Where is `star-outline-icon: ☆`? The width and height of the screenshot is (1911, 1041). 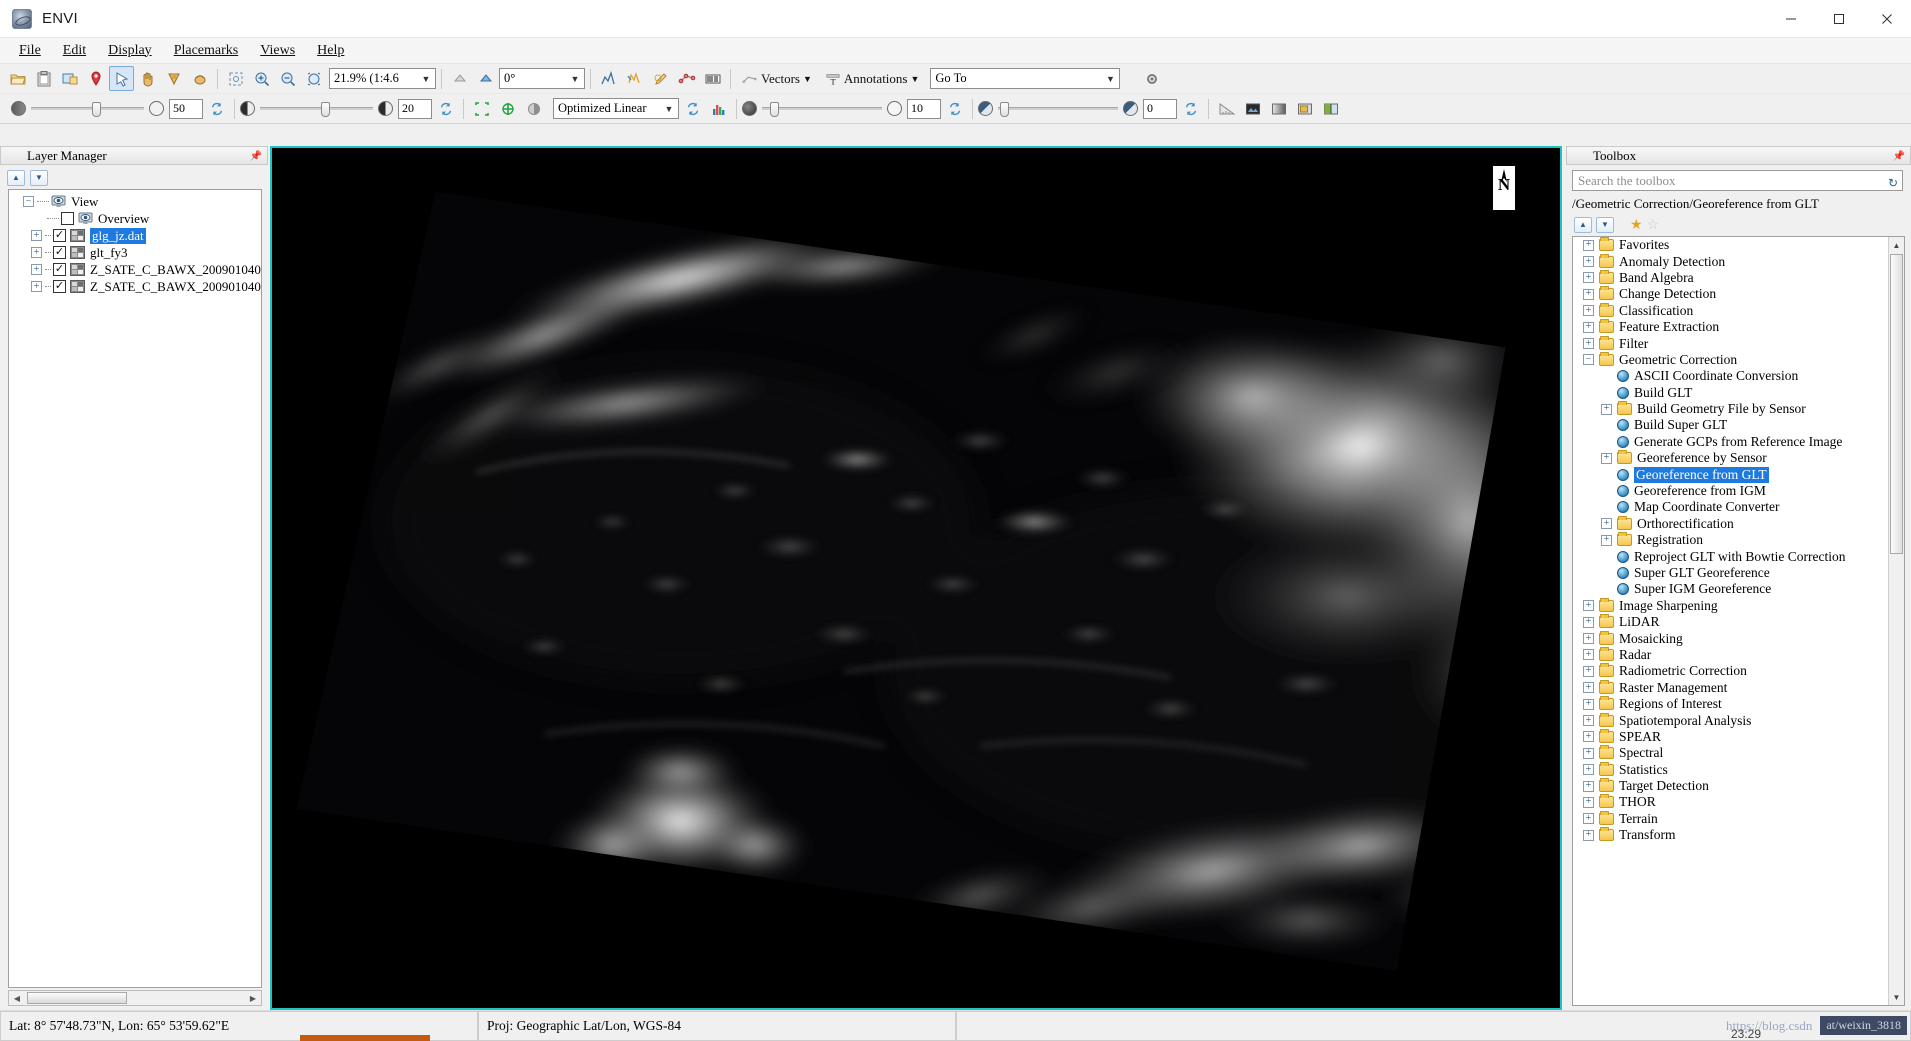
star-outline-icon: ☆ is located at coordinates (1653, 224).